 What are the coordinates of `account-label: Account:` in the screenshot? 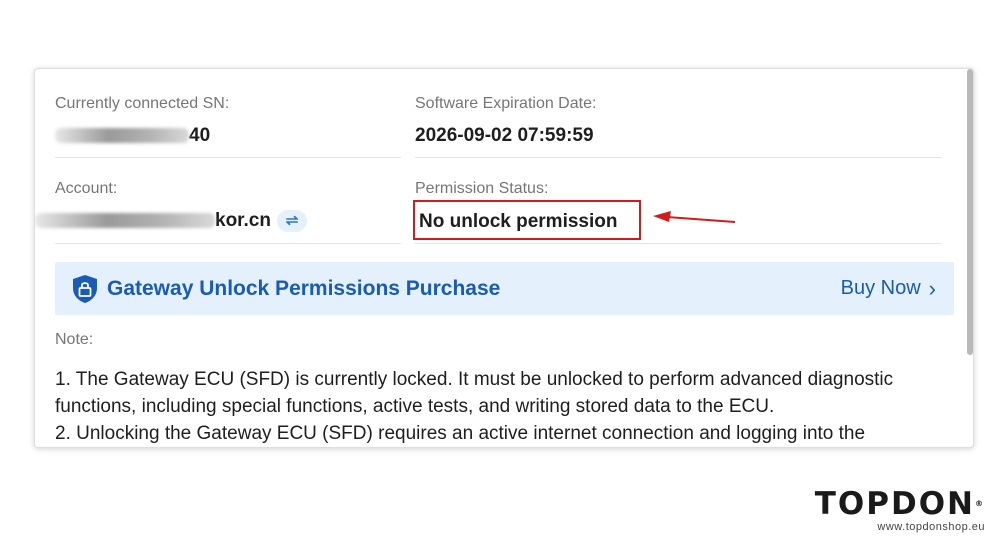 It's located at (86, 188).